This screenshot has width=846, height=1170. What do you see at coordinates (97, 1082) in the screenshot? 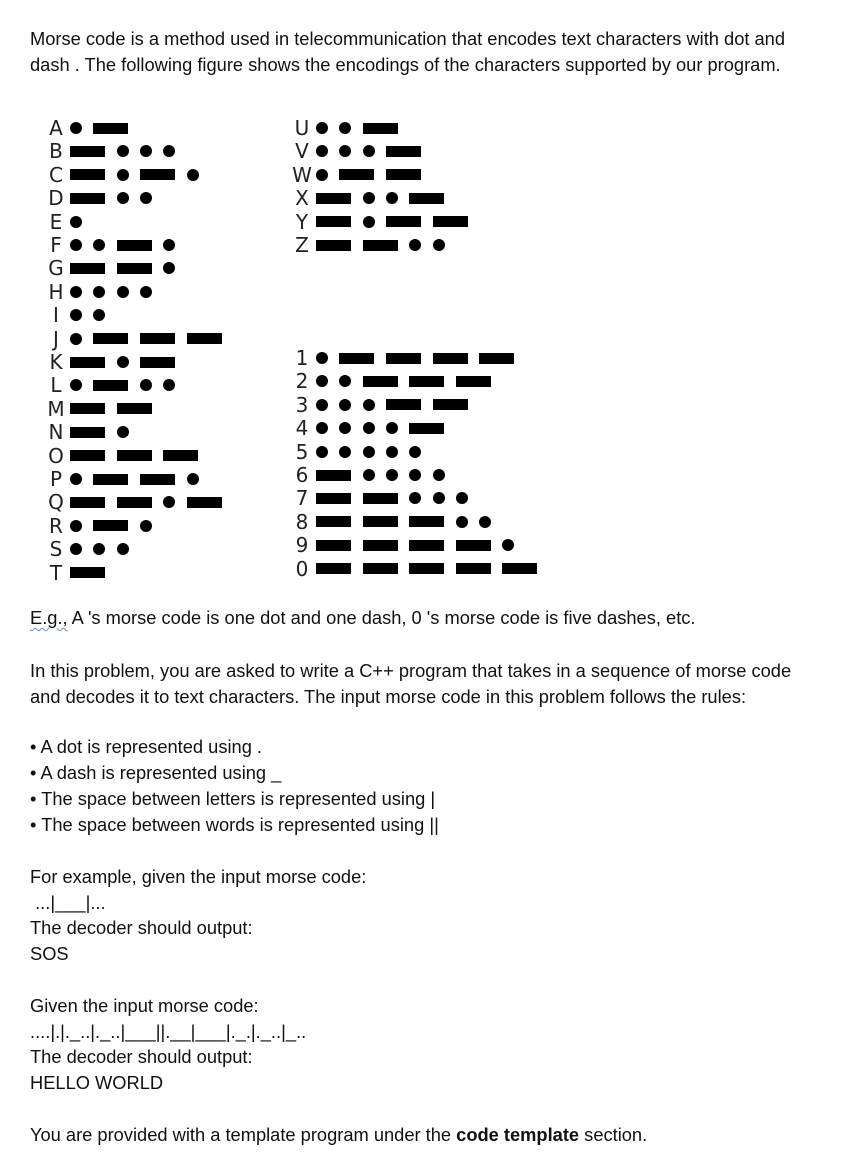
I see `example2-output: HELLO WORLD` at bounding box center [97, 1082].